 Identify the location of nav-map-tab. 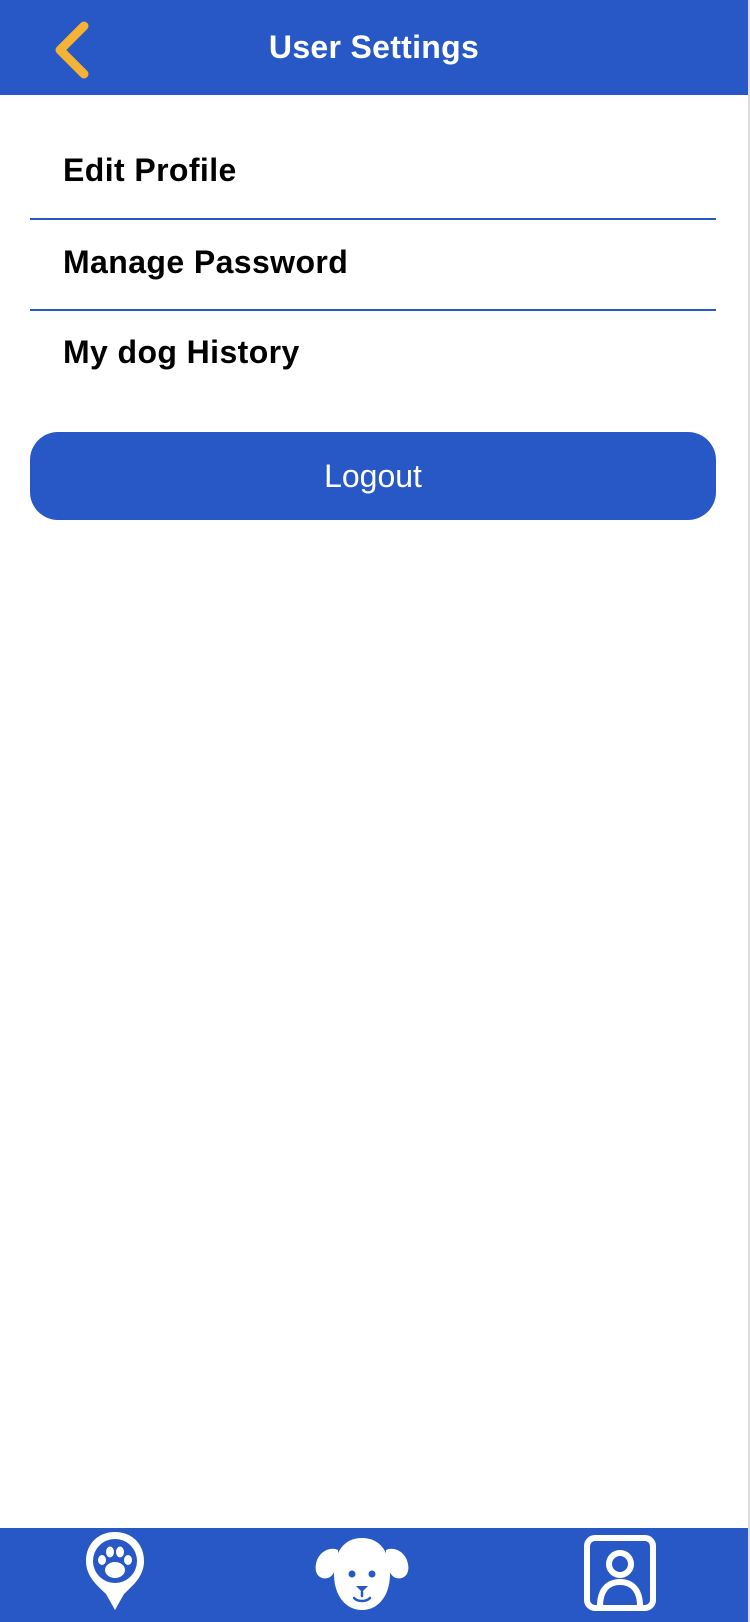
(115, 1575).